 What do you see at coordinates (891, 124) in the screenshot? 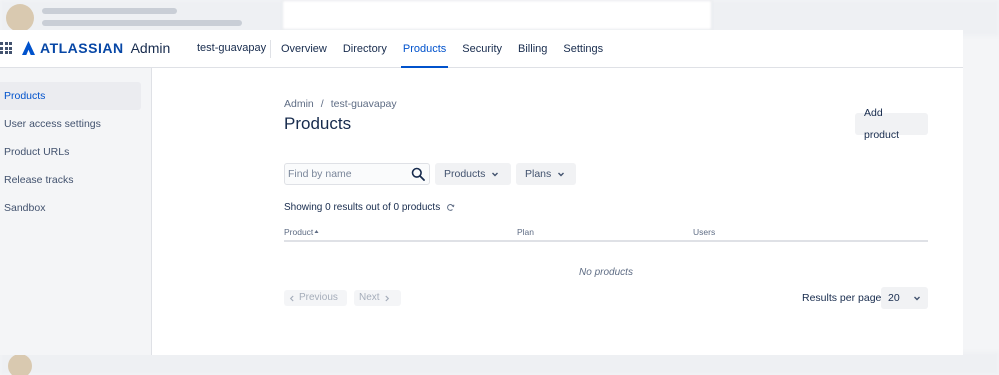
I see `add-product-button: Add product` at bounding box center [891, 124].